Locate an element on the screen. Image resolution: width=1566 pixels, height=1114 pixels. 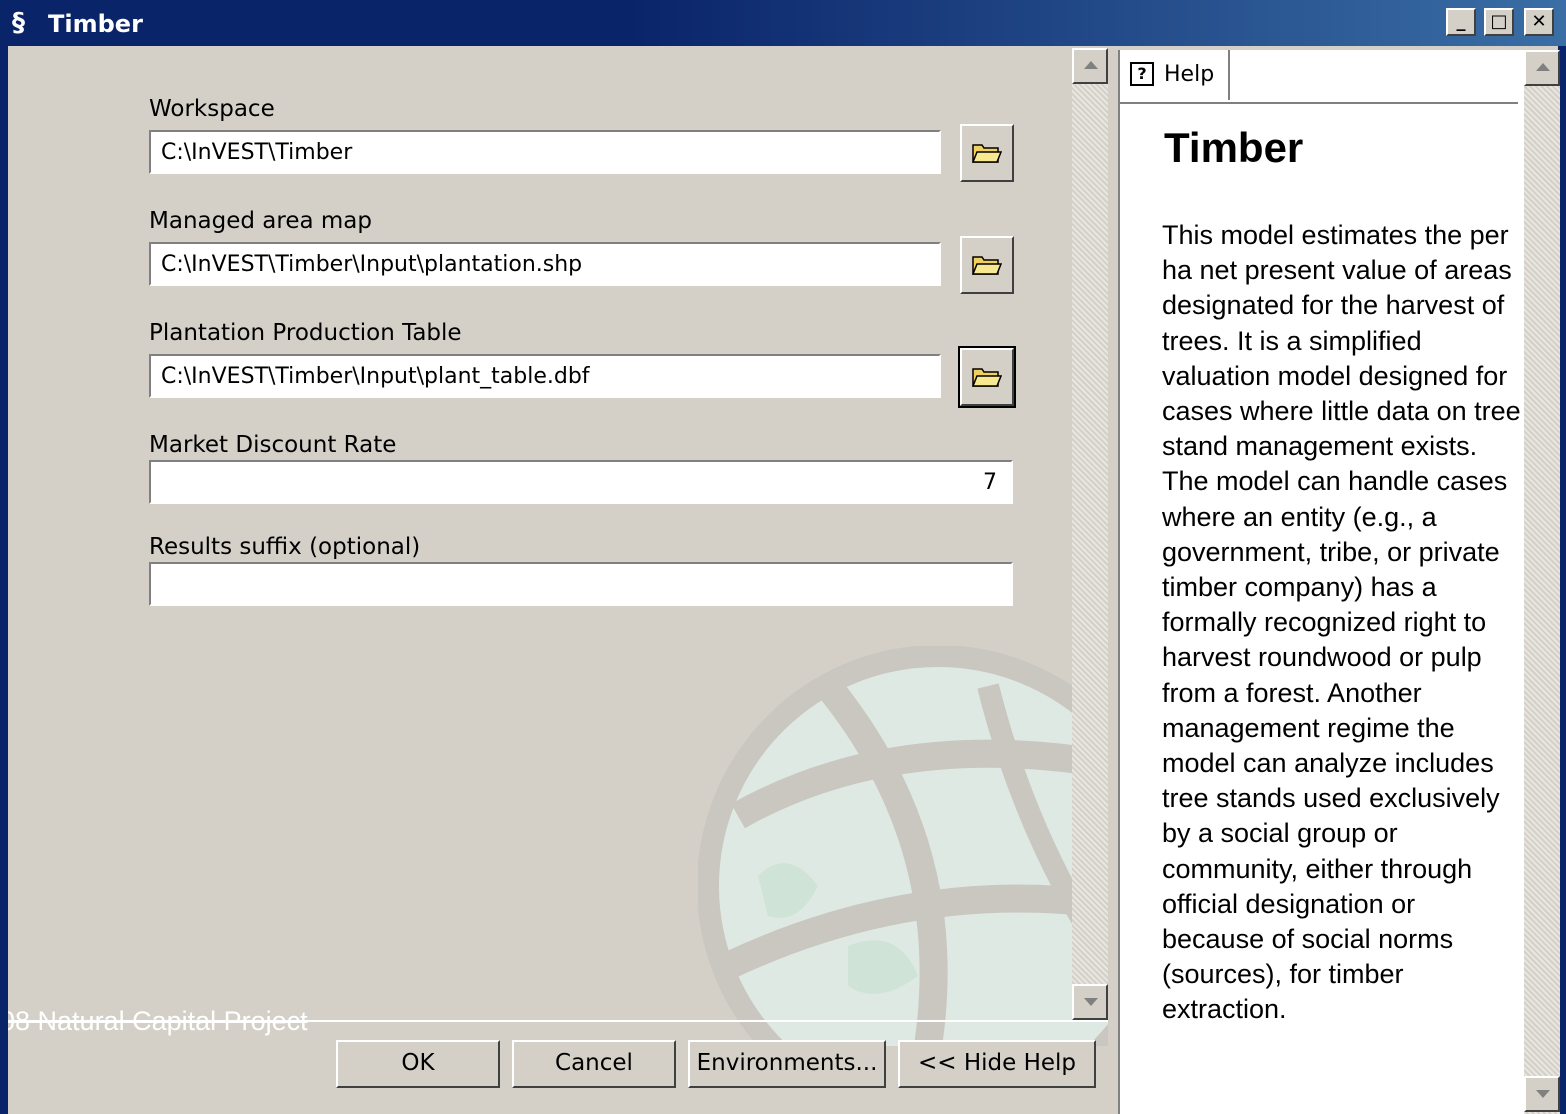
production-table-browse-button is located at coordinates (987, 377).